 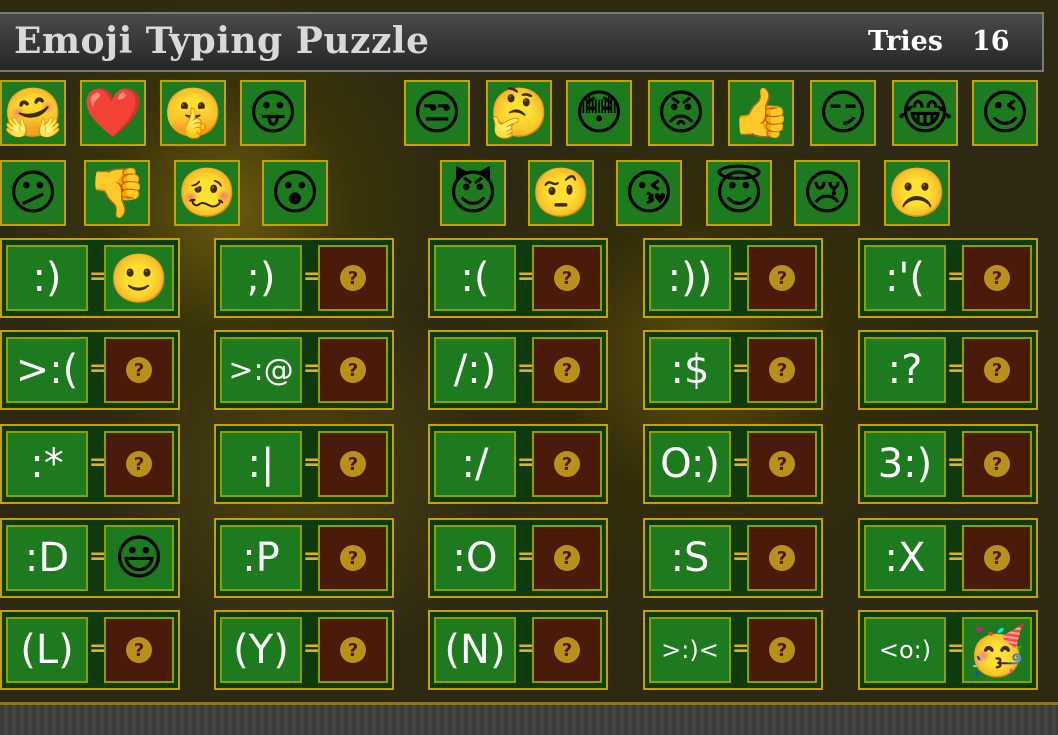 I want to click on equation-cell: :| =?, so click(x=304, y=464).